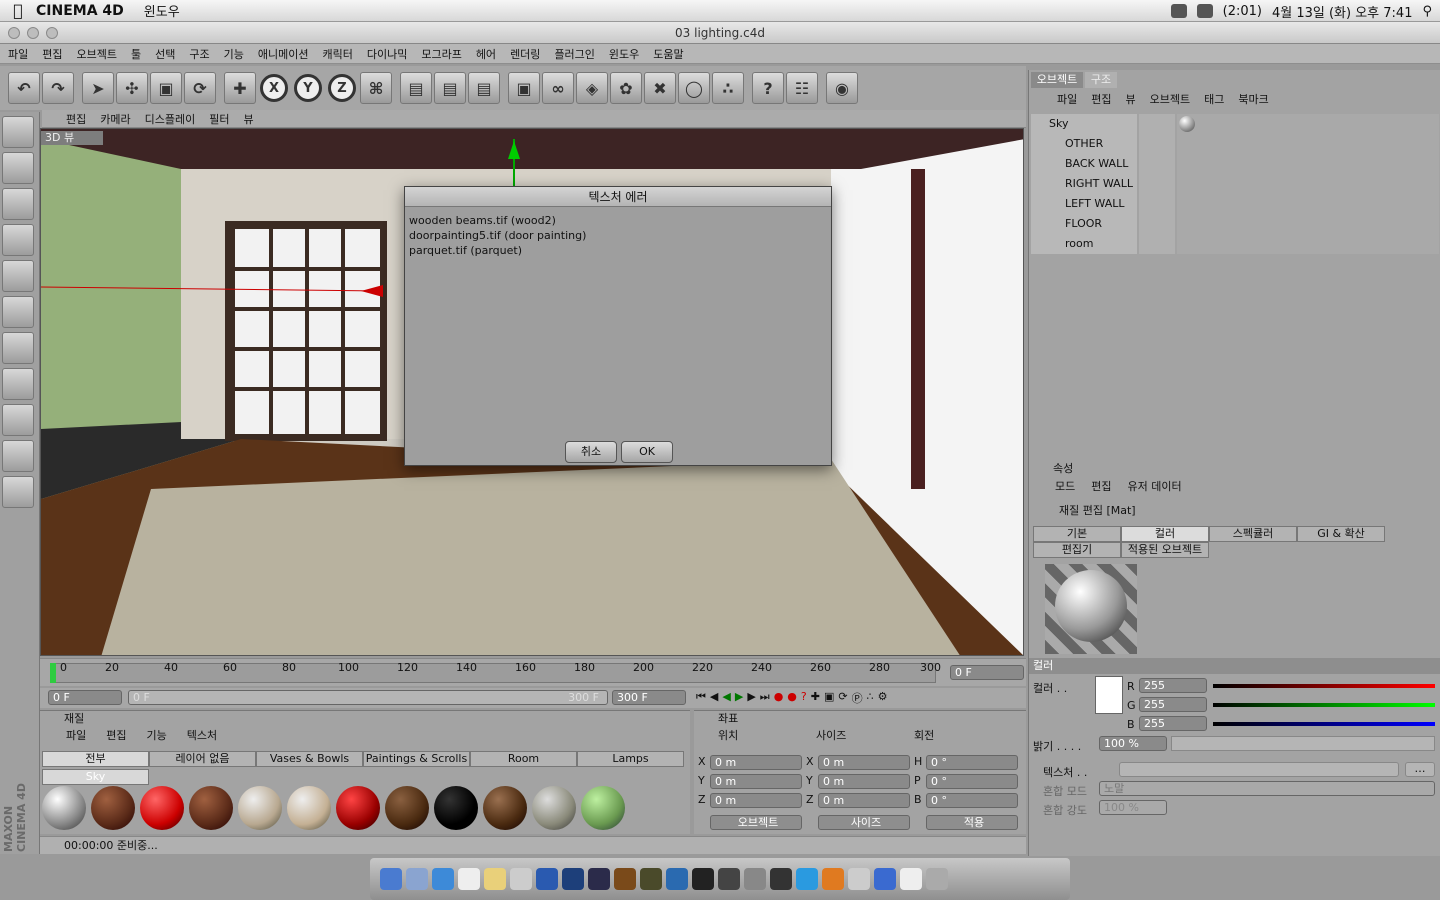 This screenshot has height=900, width=1440. Describe the element at coordinates (1173, 685) in the screenshot. I see `red-field: 255` at that location.